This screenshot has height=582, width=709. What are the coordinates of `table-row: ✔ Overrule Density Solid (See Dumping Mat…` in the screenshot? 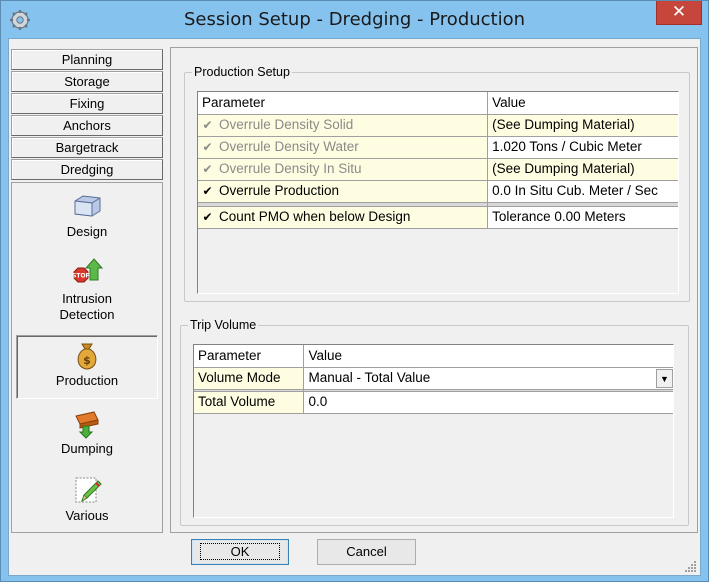 It's located at (438, 125).